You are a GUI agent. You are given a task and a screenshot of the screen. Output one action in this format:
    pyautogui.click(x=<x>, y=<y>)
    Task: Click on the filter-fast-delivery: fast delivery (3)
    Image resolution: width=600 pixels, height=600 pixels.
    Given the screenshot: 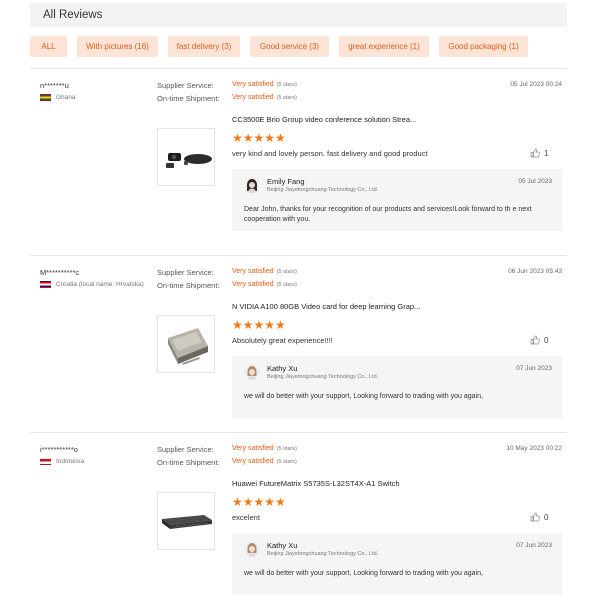 What is the action you would take?
    pyautogui.click(x=204, y=46)
    